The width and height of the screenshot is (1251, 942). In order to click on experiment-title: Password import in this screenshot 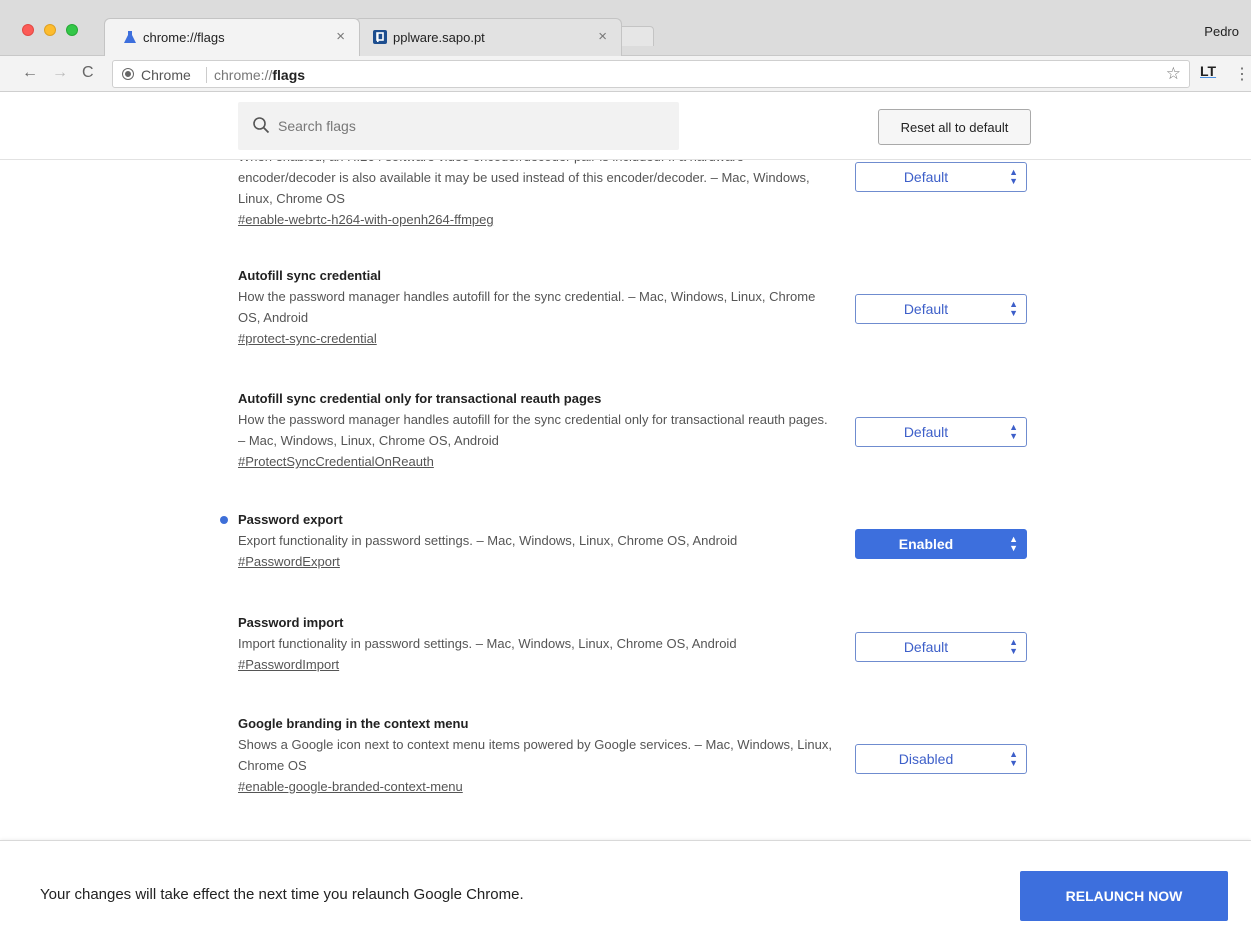, I will do `click(291, 622)`.